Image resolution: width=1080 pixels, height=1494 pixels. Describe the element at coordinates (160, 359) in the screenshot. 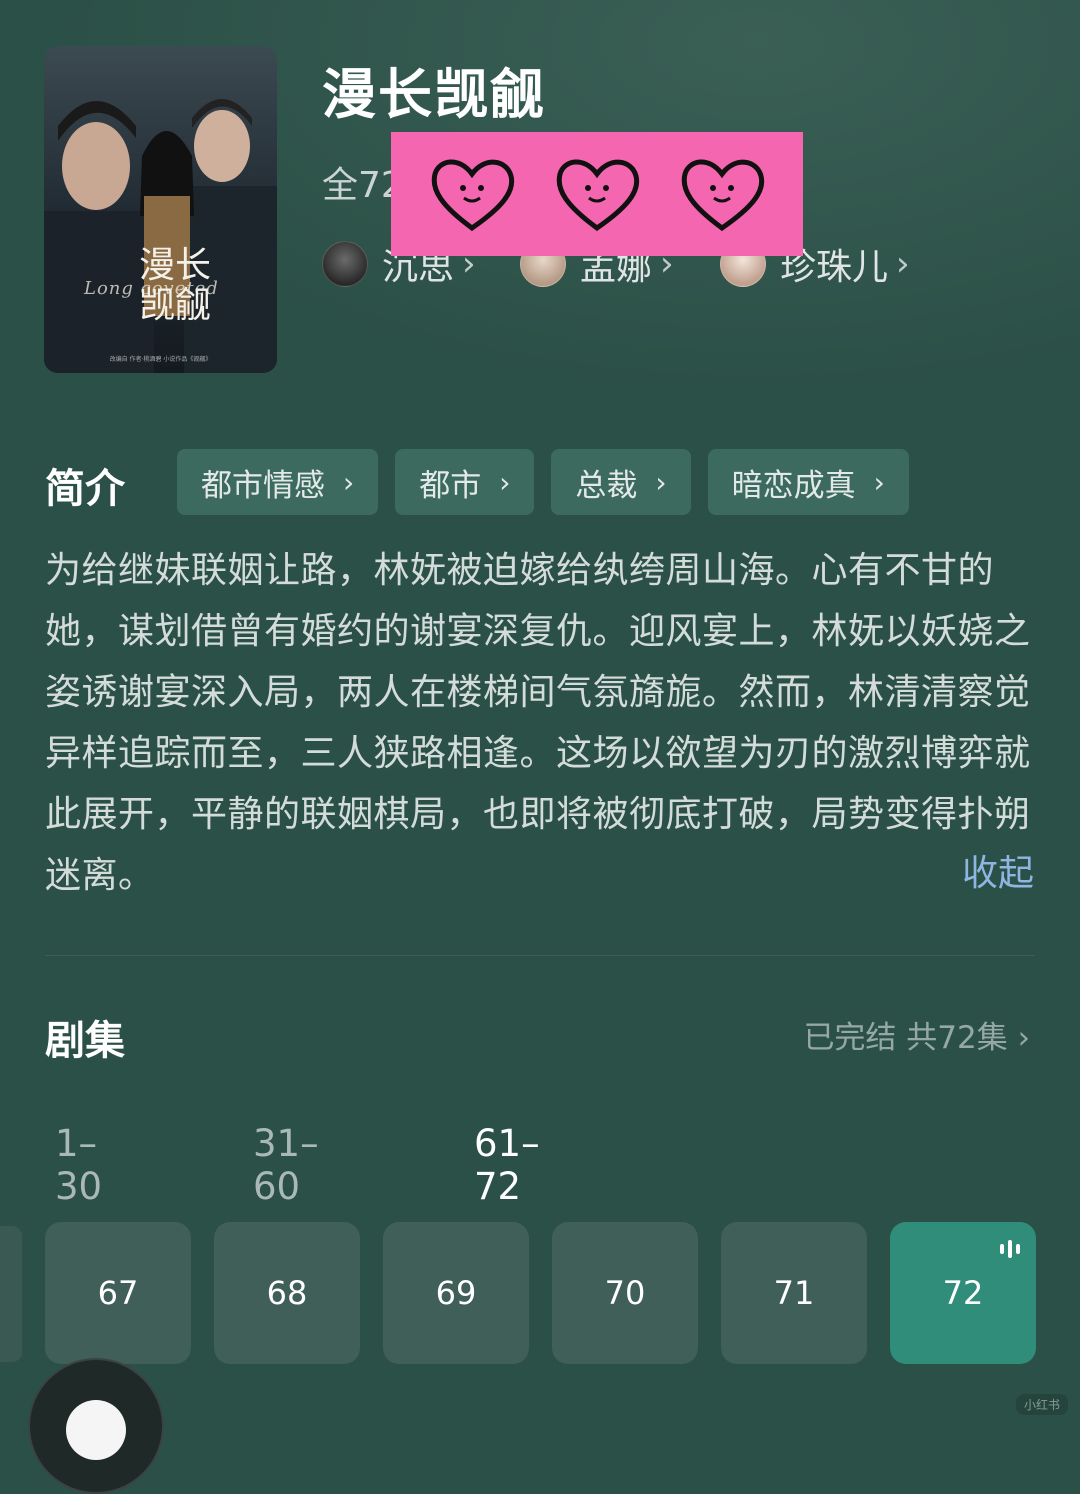

I see `poster-credit: 改编自 作者·桃酒碧 小说作品《觊觎》` at that location.